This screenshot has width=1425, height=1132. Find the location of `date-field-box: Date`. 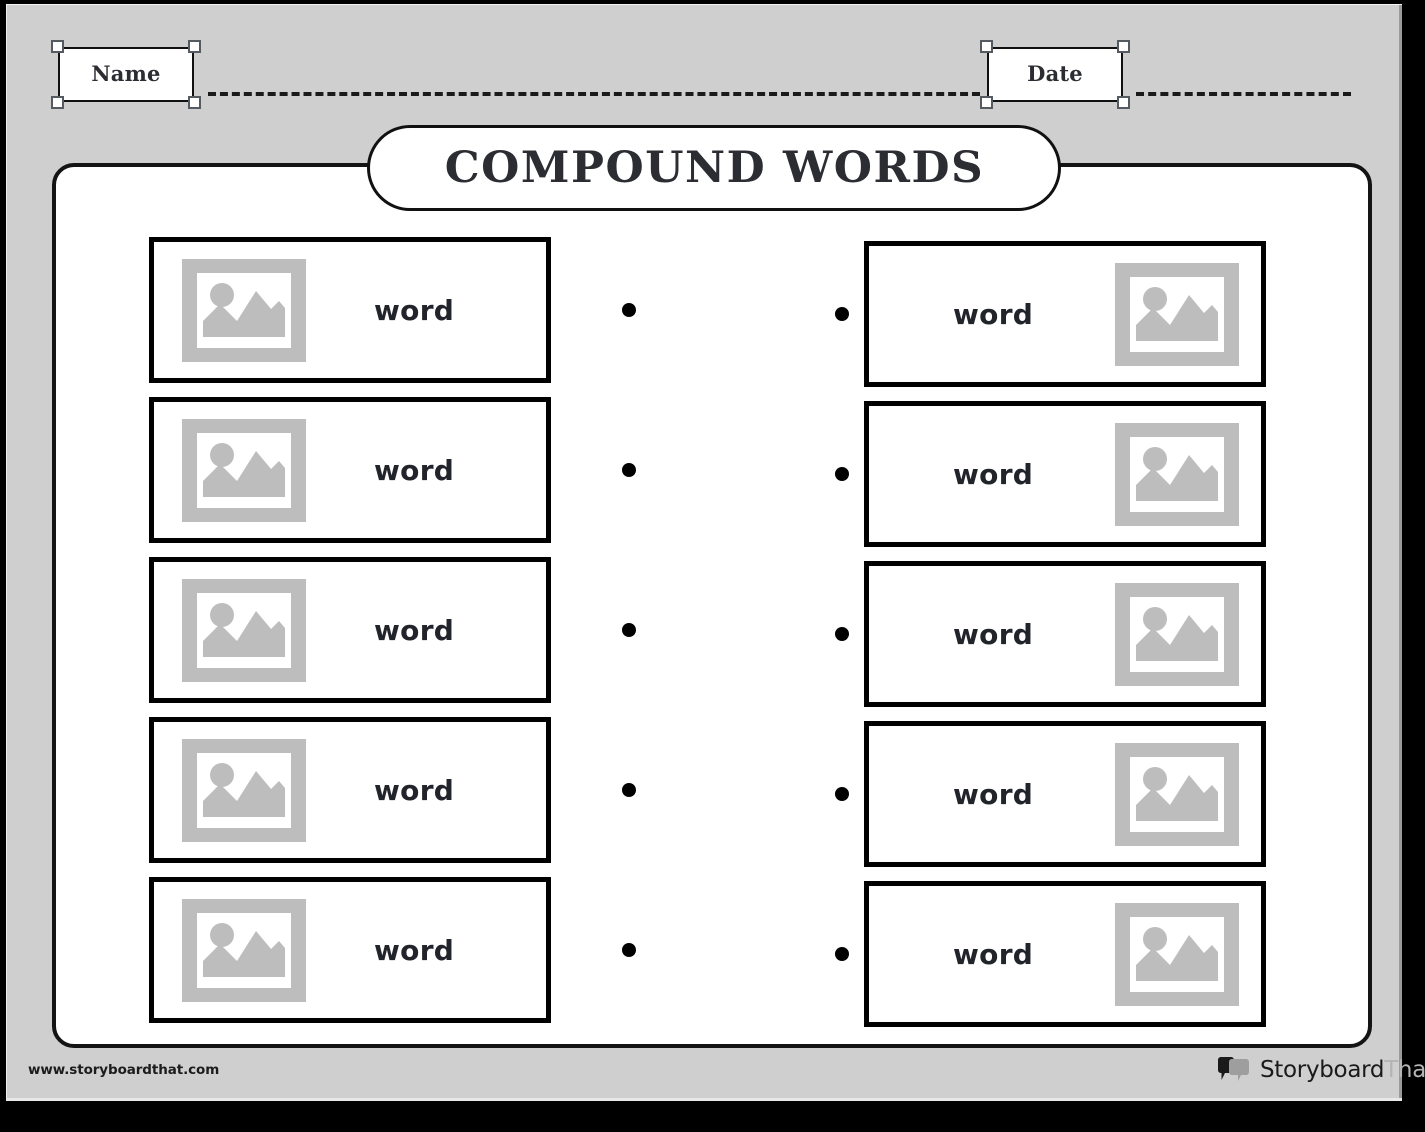

date-field-box: Date is located at coordinates (1055, 74).